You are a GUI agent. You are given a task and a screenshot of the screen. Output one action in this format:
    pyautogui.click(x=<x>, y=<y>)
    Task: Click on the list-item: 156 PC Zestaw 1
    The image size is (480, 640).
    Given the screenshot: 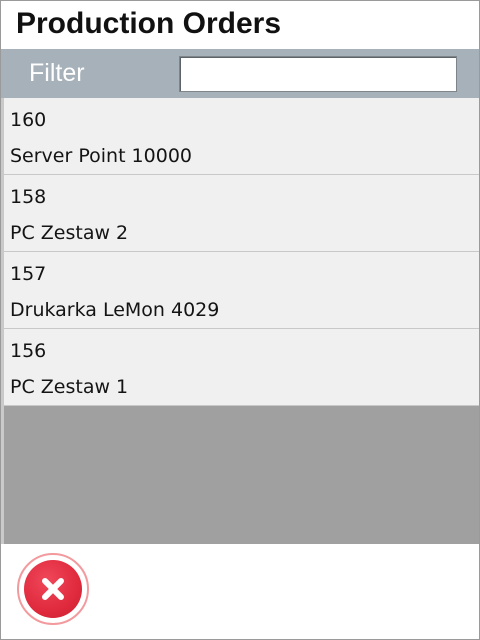 What is the action you would take?
    pyautogui.click(x=241, y=367)
    